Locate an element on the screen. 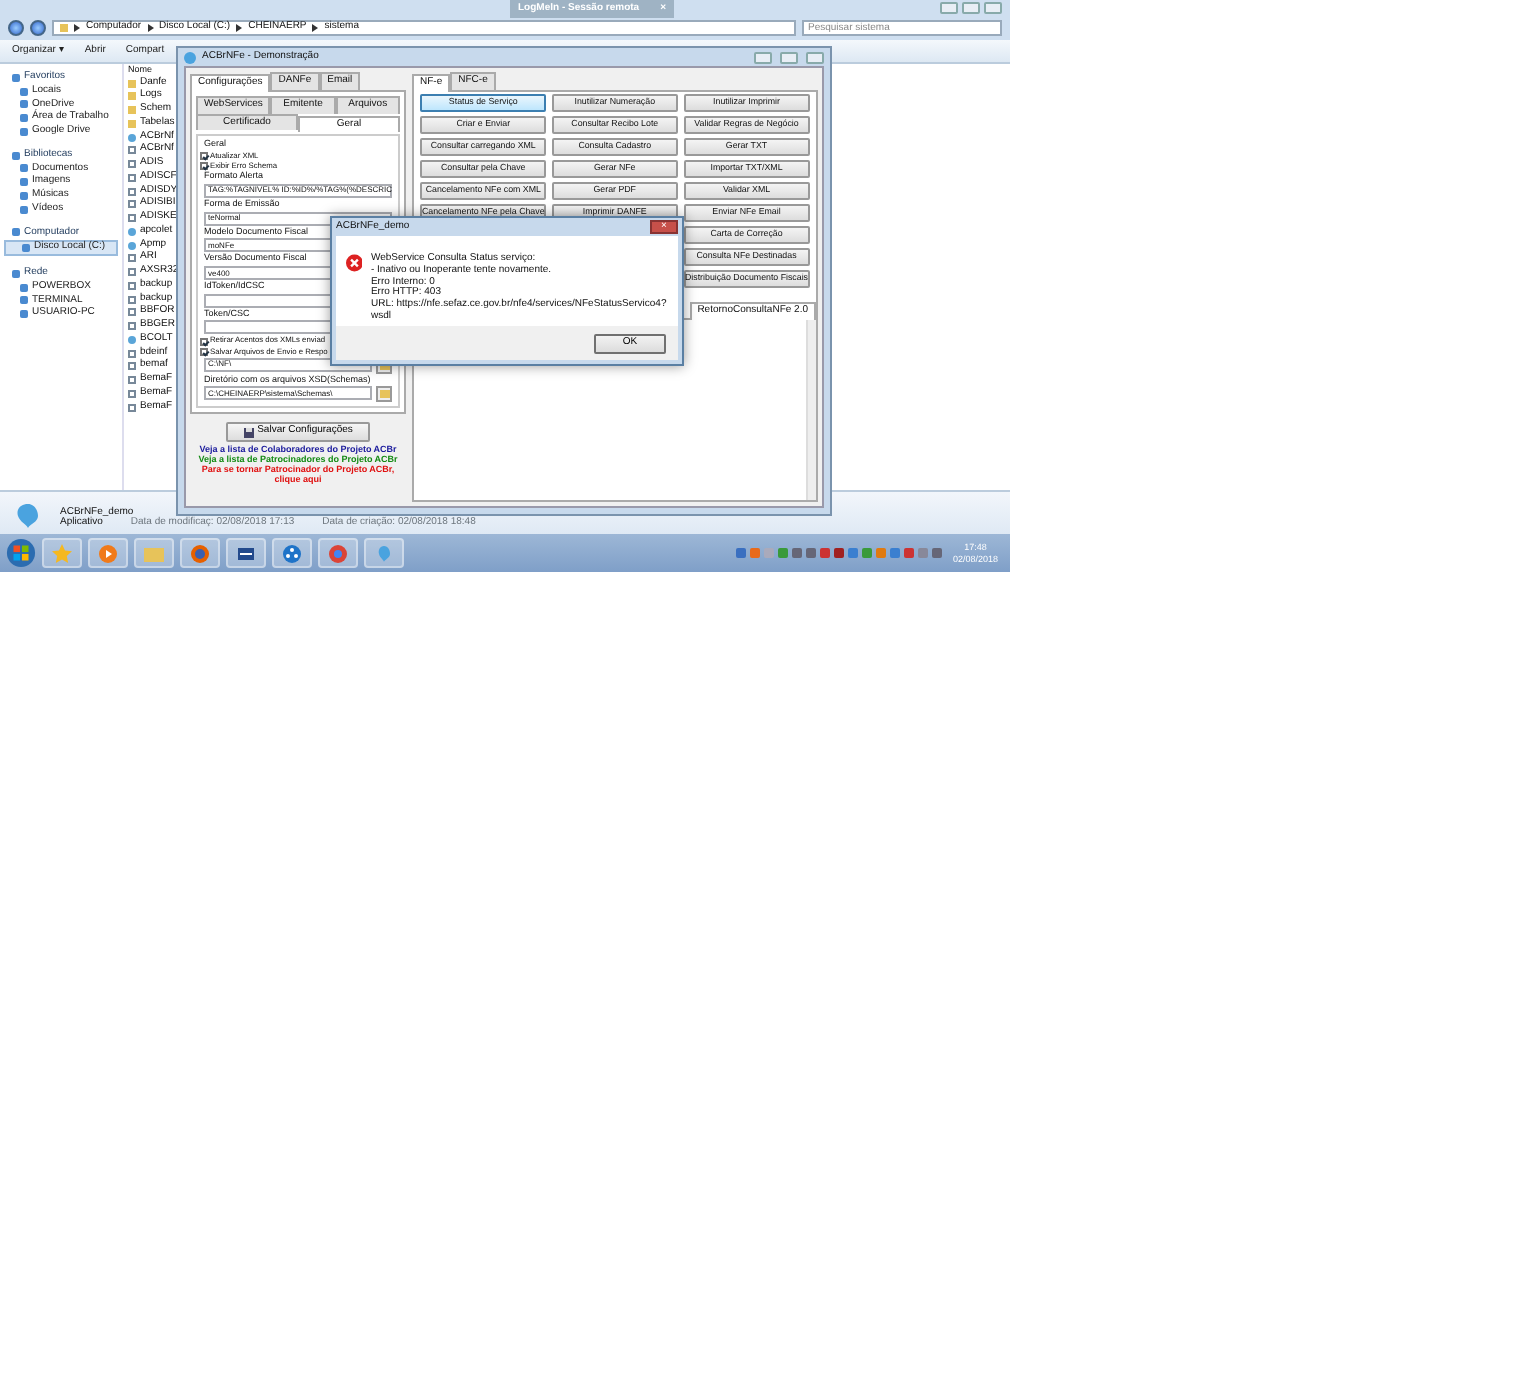 This screenshot has height=1400, width=1536. network-icon is located at coordinates (246, 553).